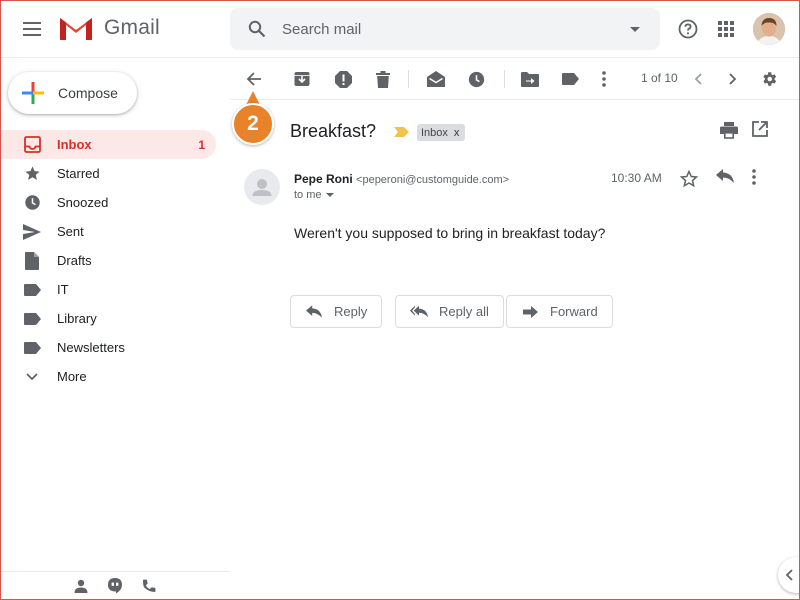 The height and width of the screenshot is (600, 800). I want to click on reply-all-button: Reply all, so click(449, 311).